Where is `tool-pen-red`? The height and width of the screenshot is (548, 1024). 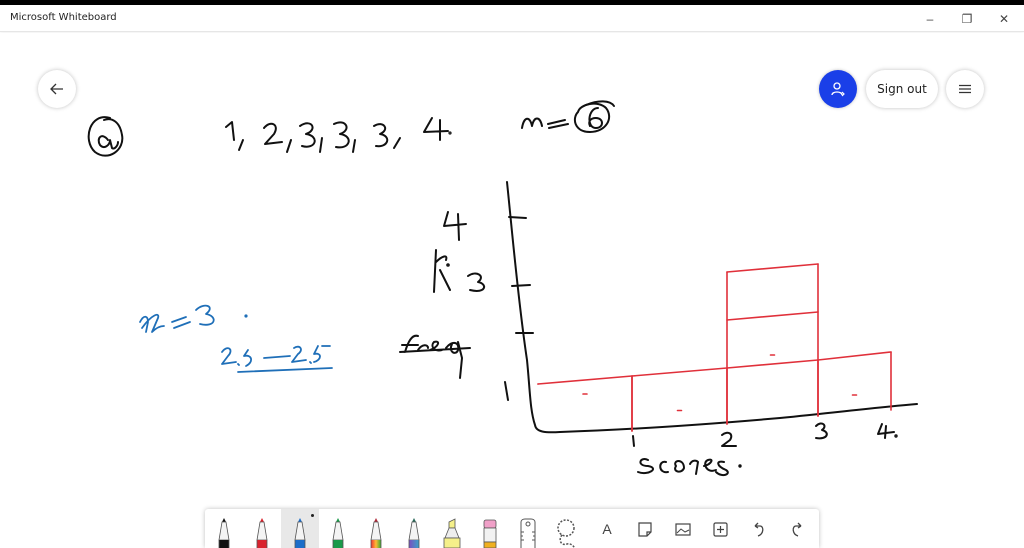 tool-pen-red is located at coordinates (262, 528).